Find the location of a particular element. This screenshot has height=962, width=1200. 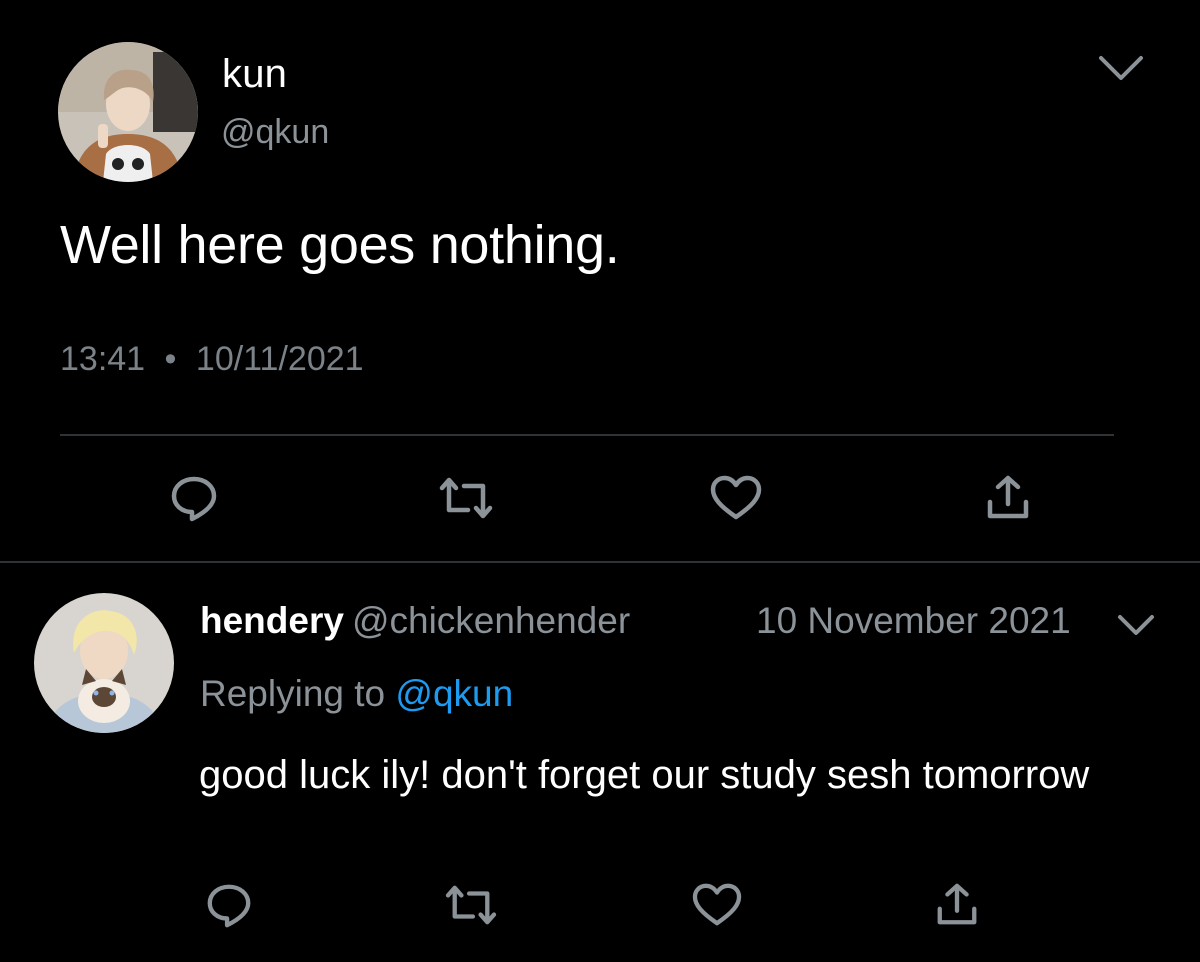

main-tweet-time: 13:41 is located at coordinates (103, 359).